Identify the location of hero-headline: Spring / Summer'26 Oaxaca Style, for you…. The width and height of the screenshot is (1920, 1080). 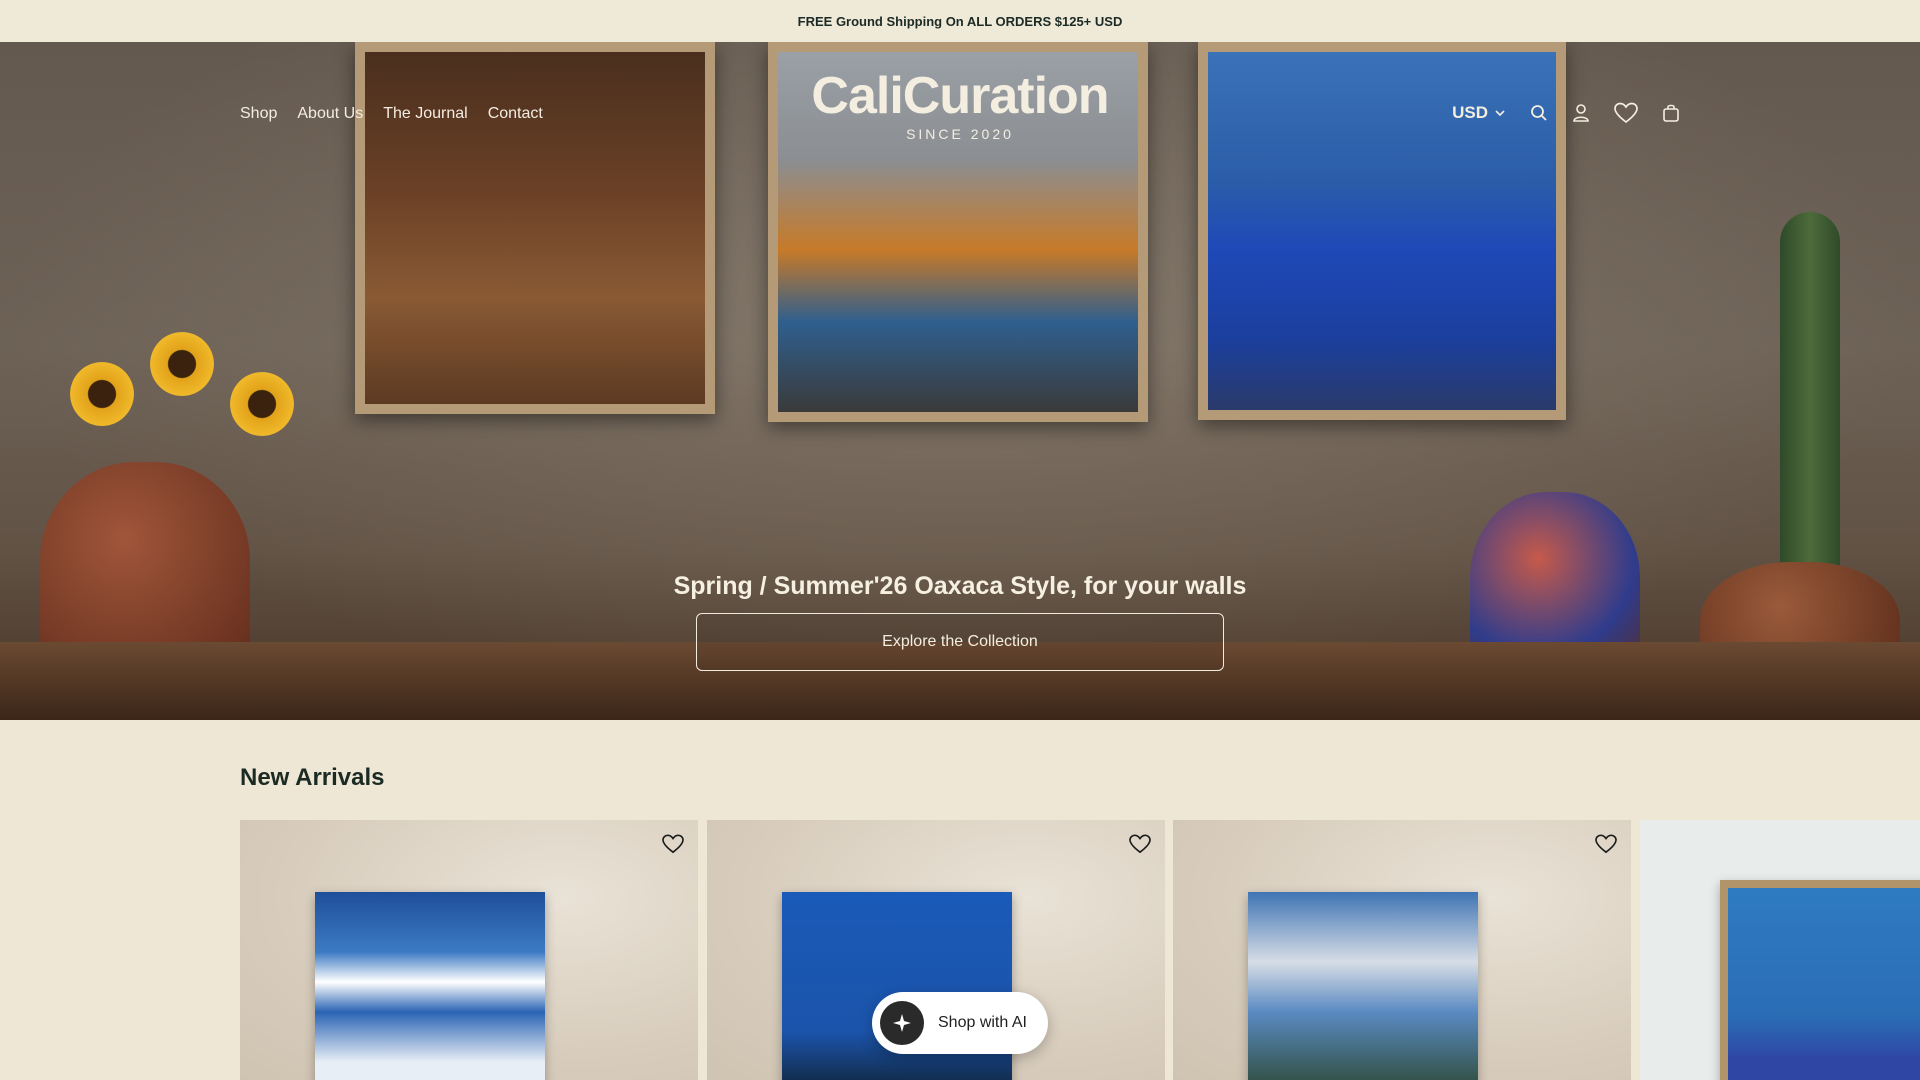
(960, 586).